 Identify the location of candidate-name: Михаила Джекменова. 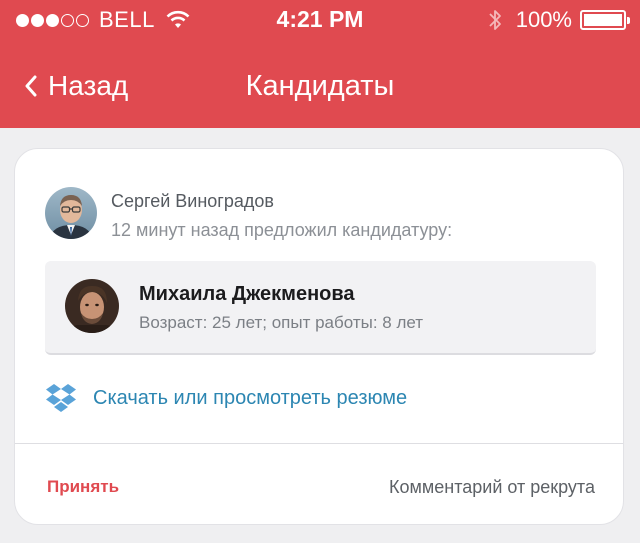
(247, 294).